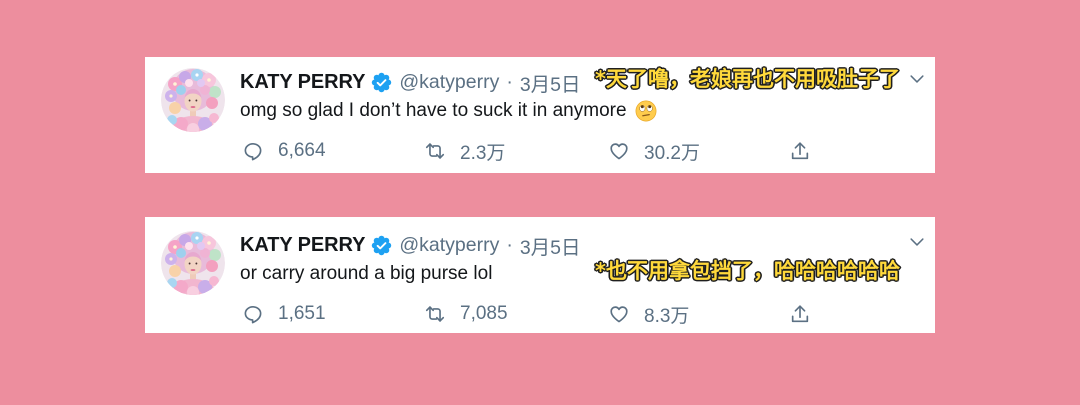  I want to click on reply-button: 6,664, so click(284, 151).